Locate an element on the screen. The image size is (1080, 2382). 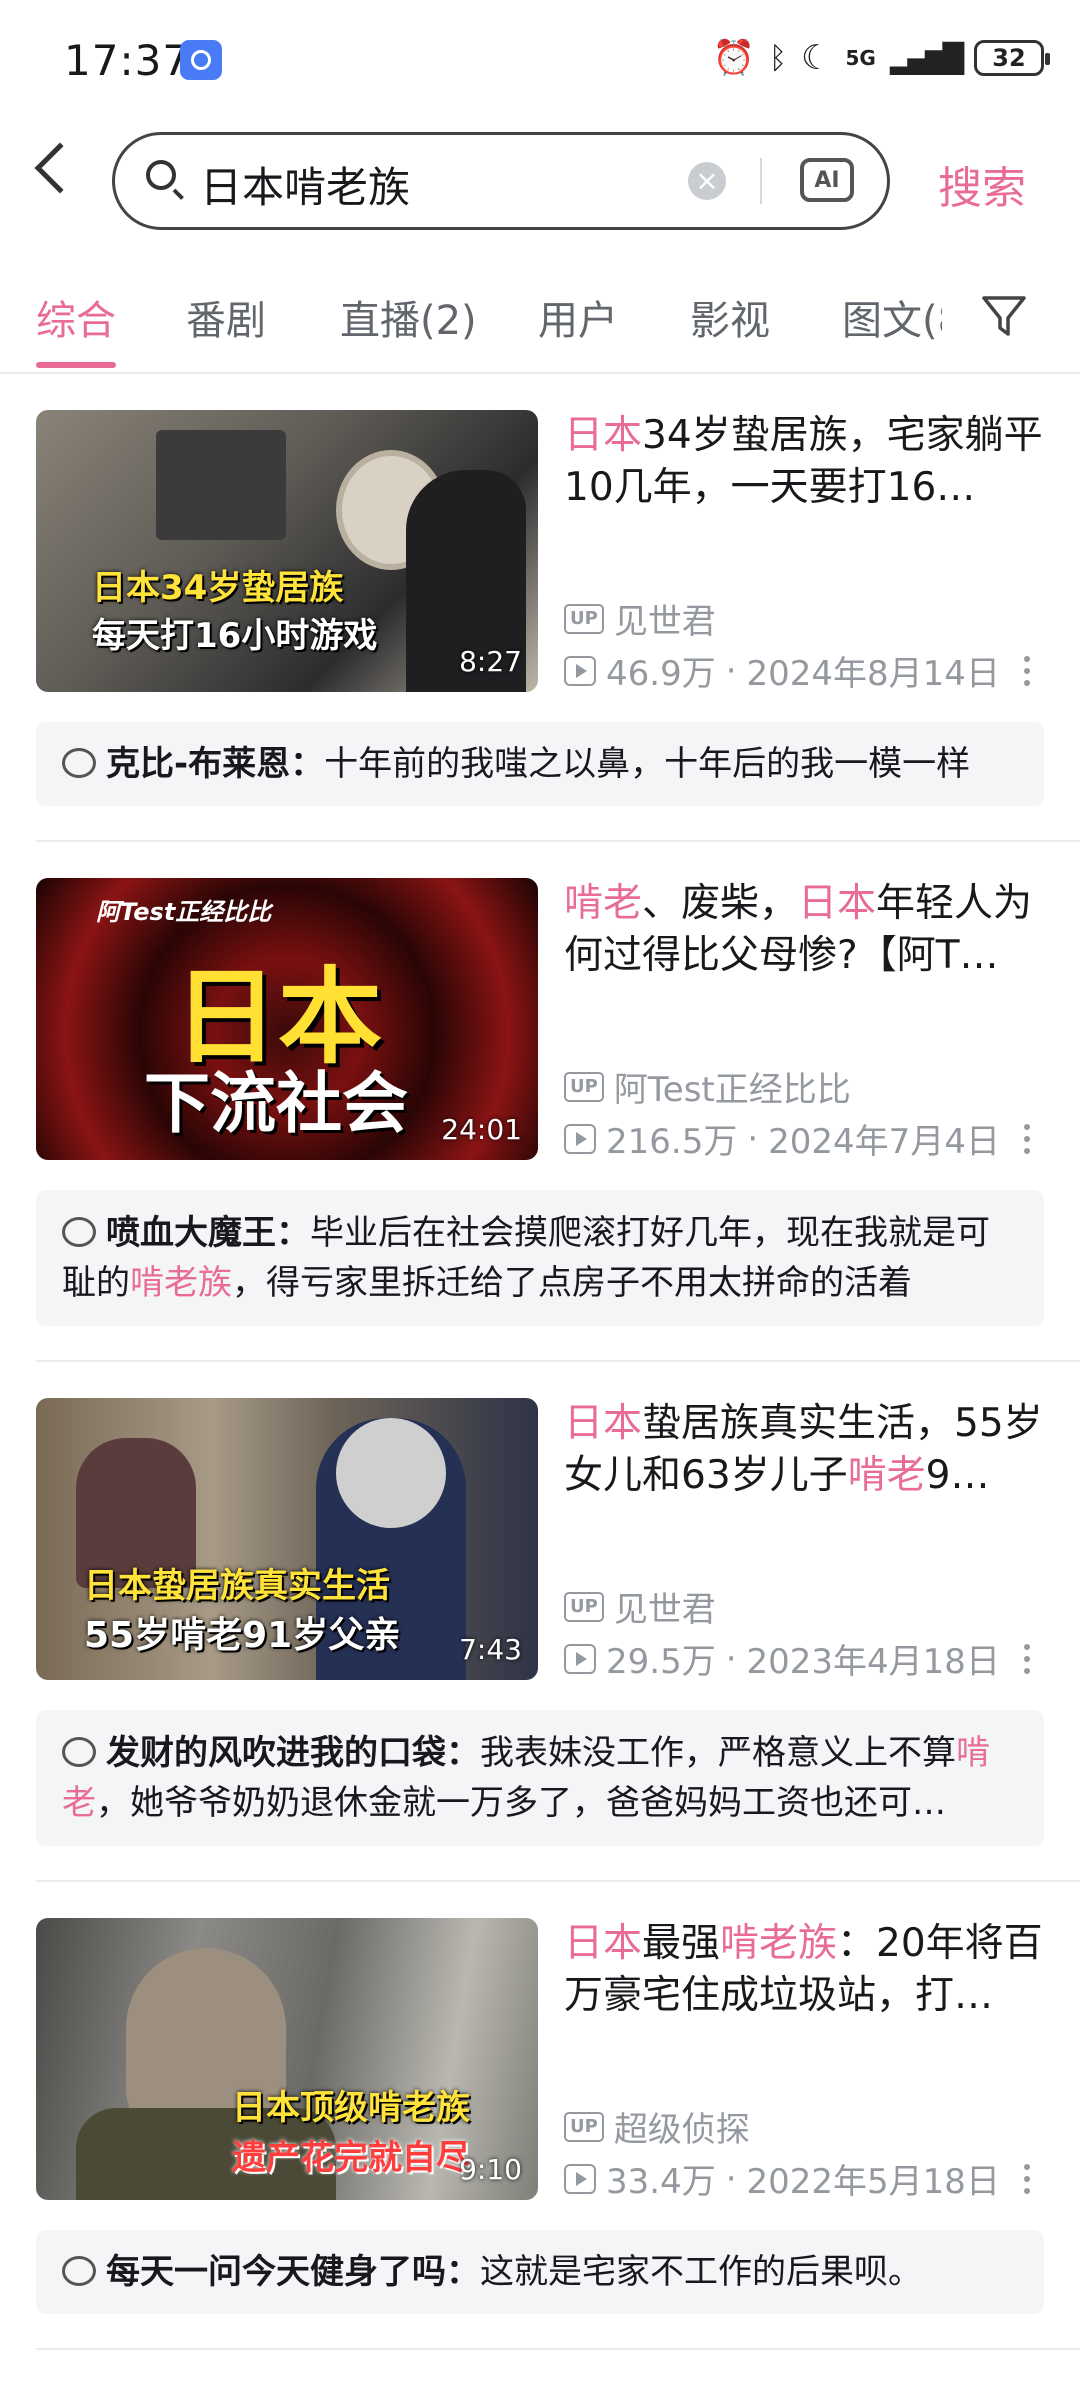
uploader-row: UP 超级侦探 is located at coordinates (657, 2126).